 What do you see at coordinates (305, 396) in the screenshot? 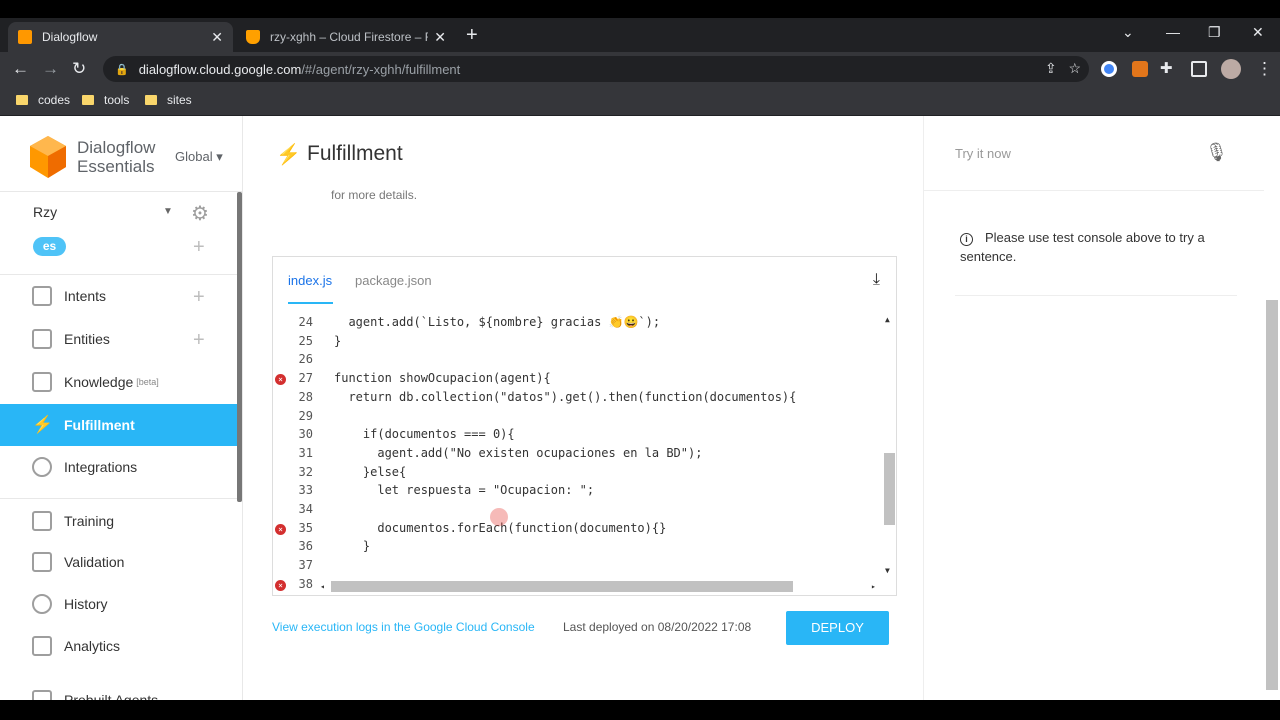
I see `line-number: 28` at bounding box center [305, 396].